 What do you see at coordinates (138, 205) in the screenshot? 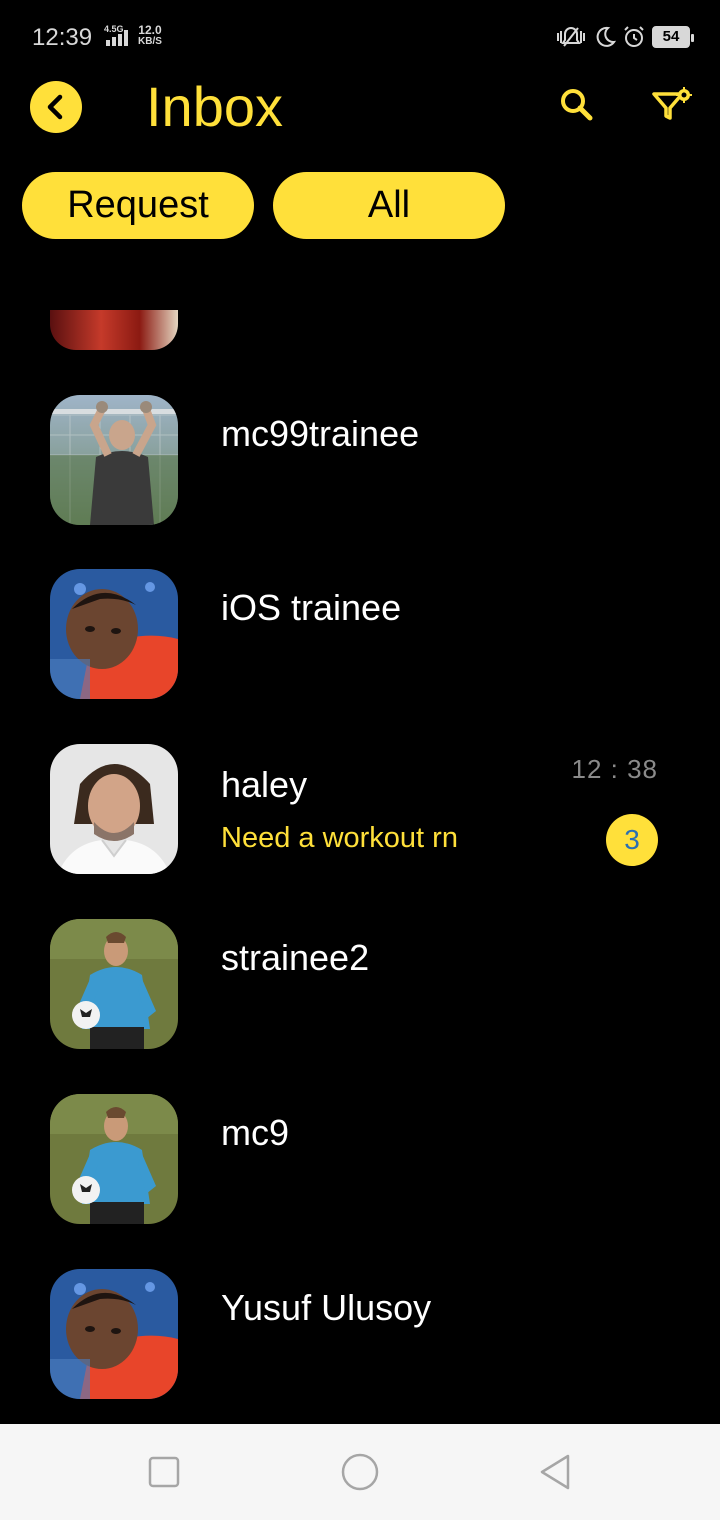
I see `chip-request: Request` at bounding box center [138, 205].